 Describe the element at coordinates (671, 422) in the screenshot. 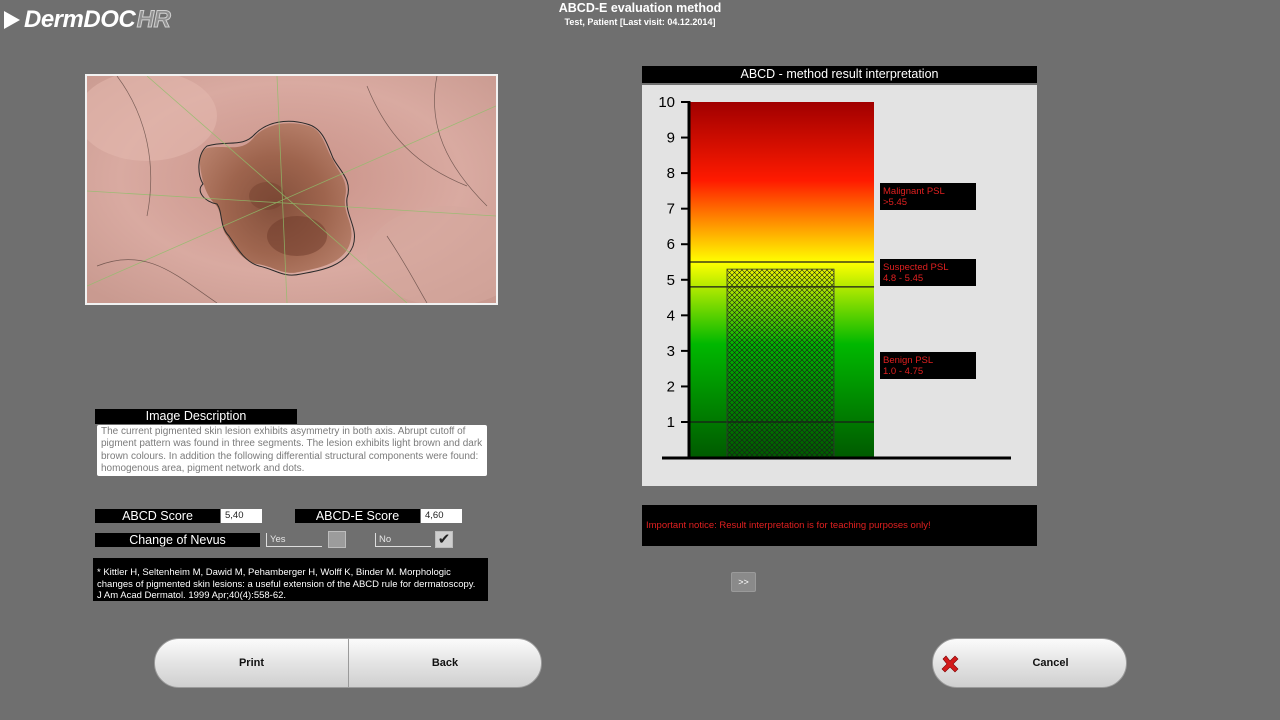

I see `y-tick-label-1: 1` at that location.